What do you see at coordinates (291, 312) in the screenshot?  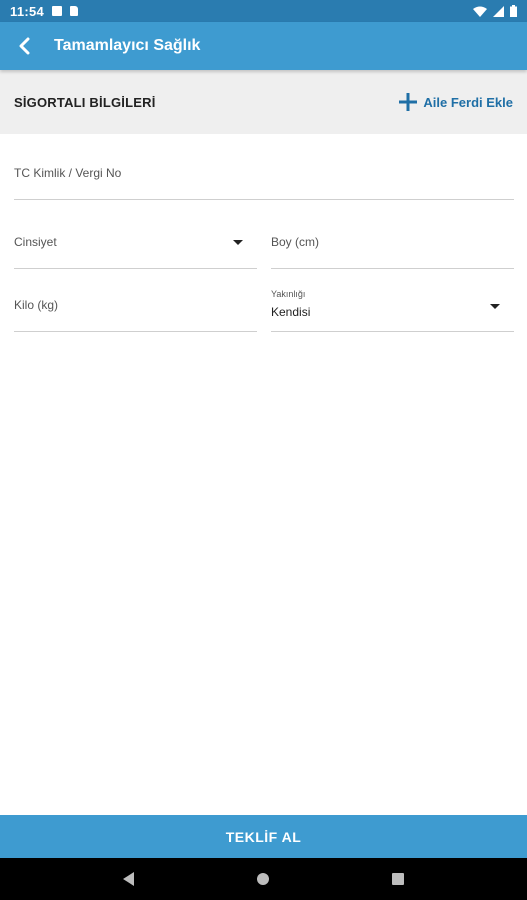 I see `relation-value: Kendisi` at bounding box center [291, 312].